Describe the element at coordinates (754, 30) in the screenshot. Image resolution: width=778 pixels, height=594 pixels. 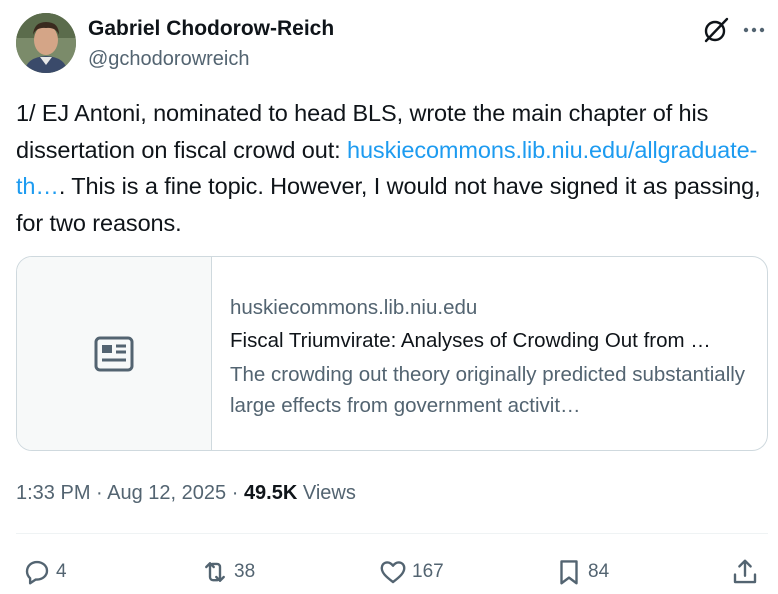
I see `more-options-icon` at that location.